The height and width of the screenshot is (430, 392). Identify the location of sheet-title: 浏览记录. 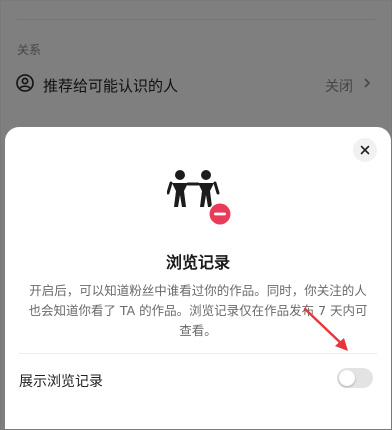
(197, 262).